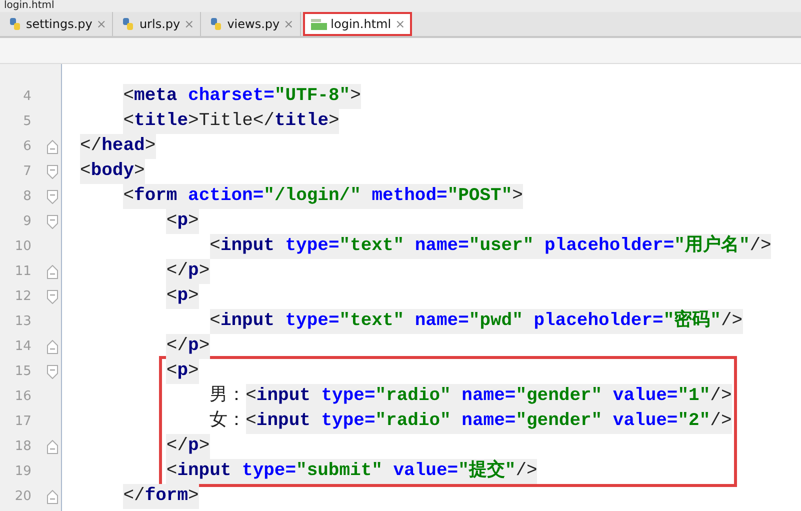  Describe the element at coordinates (23, 371) in the screenshot. I see `line-number: 15` at that location.